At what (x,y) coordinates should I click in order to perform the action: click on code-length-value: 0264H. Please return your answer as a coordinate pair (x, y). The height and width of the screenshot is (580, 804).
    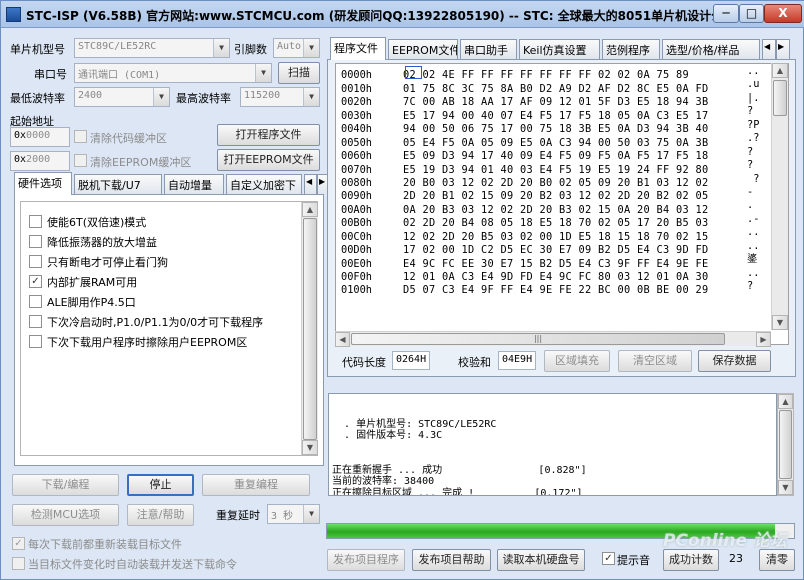
    Looking at the image, I should click on (411, 360).